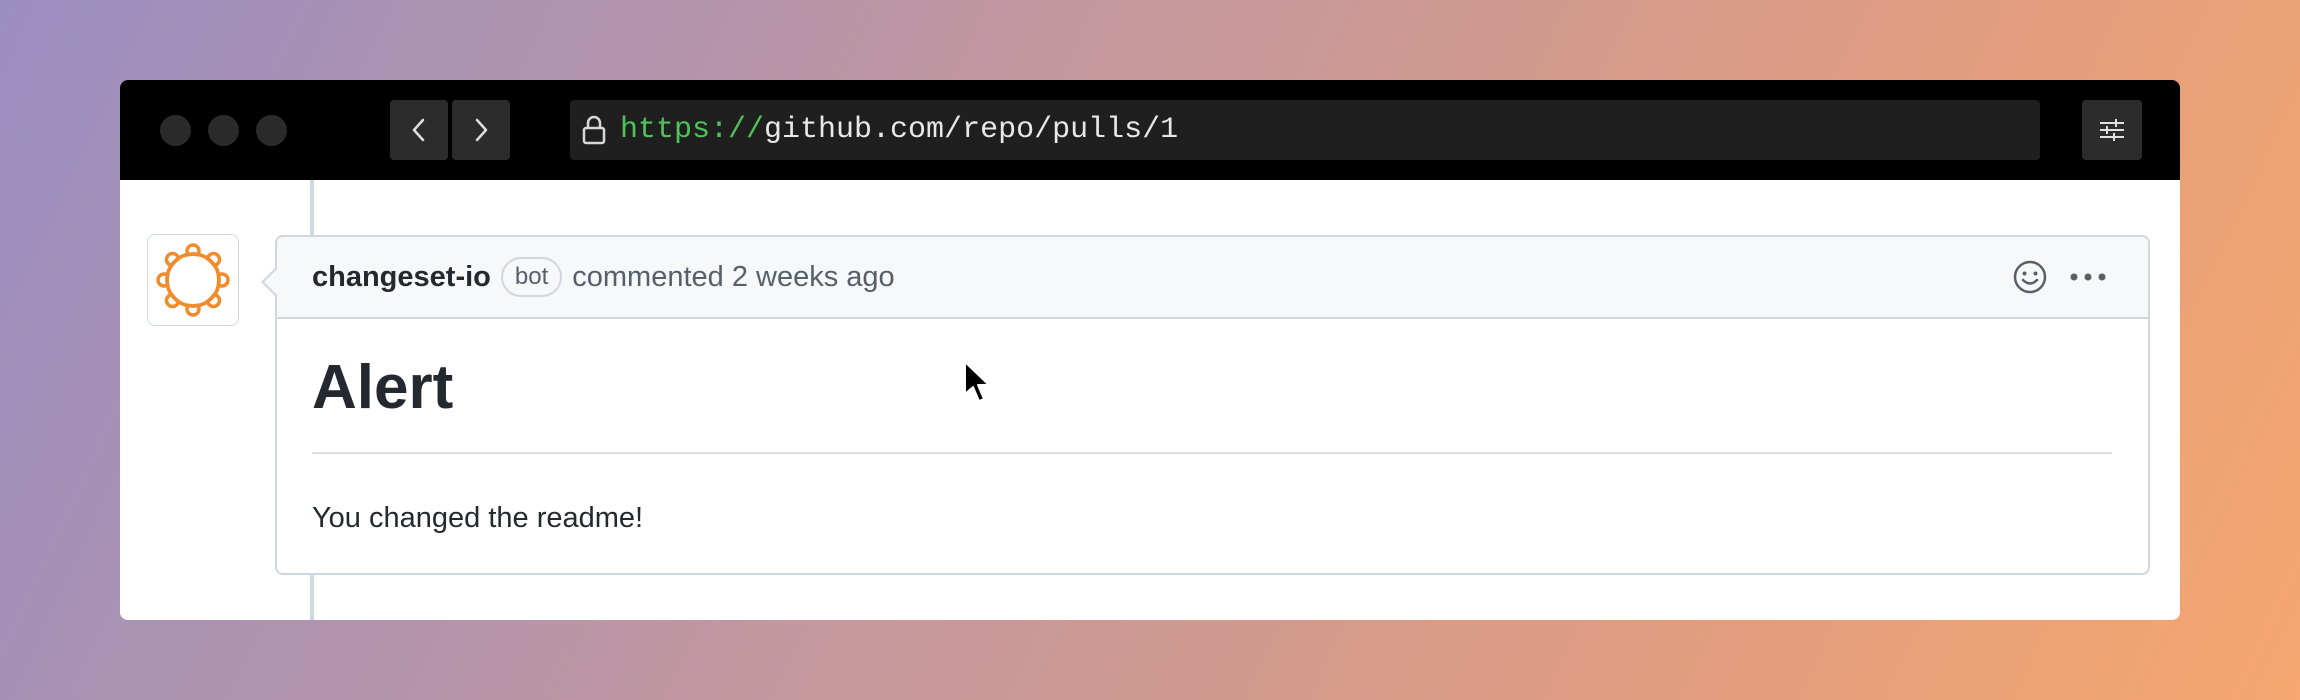  I want to click on settings-button, so click(2112, 130).